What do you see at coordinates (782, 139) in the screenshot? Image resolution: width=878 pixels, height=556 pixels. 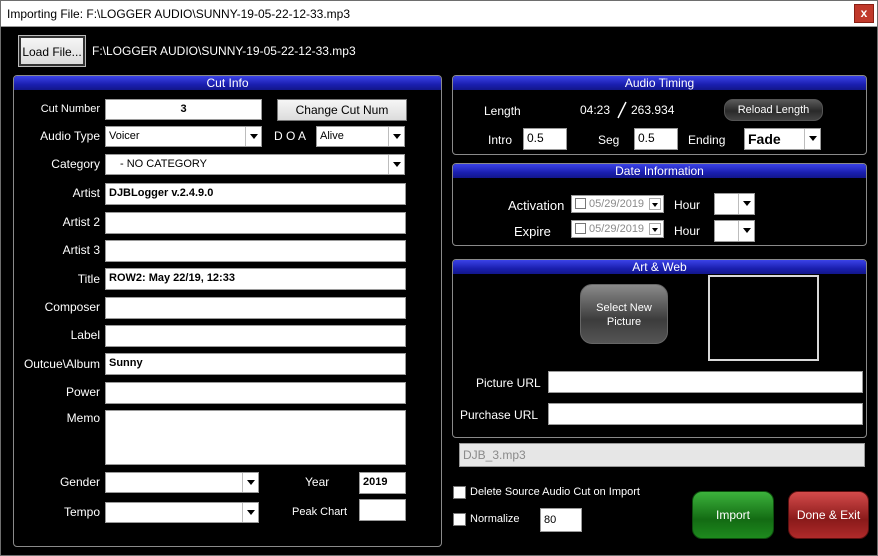 I see `ending-select: Fade` at bounding box center [782, 139].